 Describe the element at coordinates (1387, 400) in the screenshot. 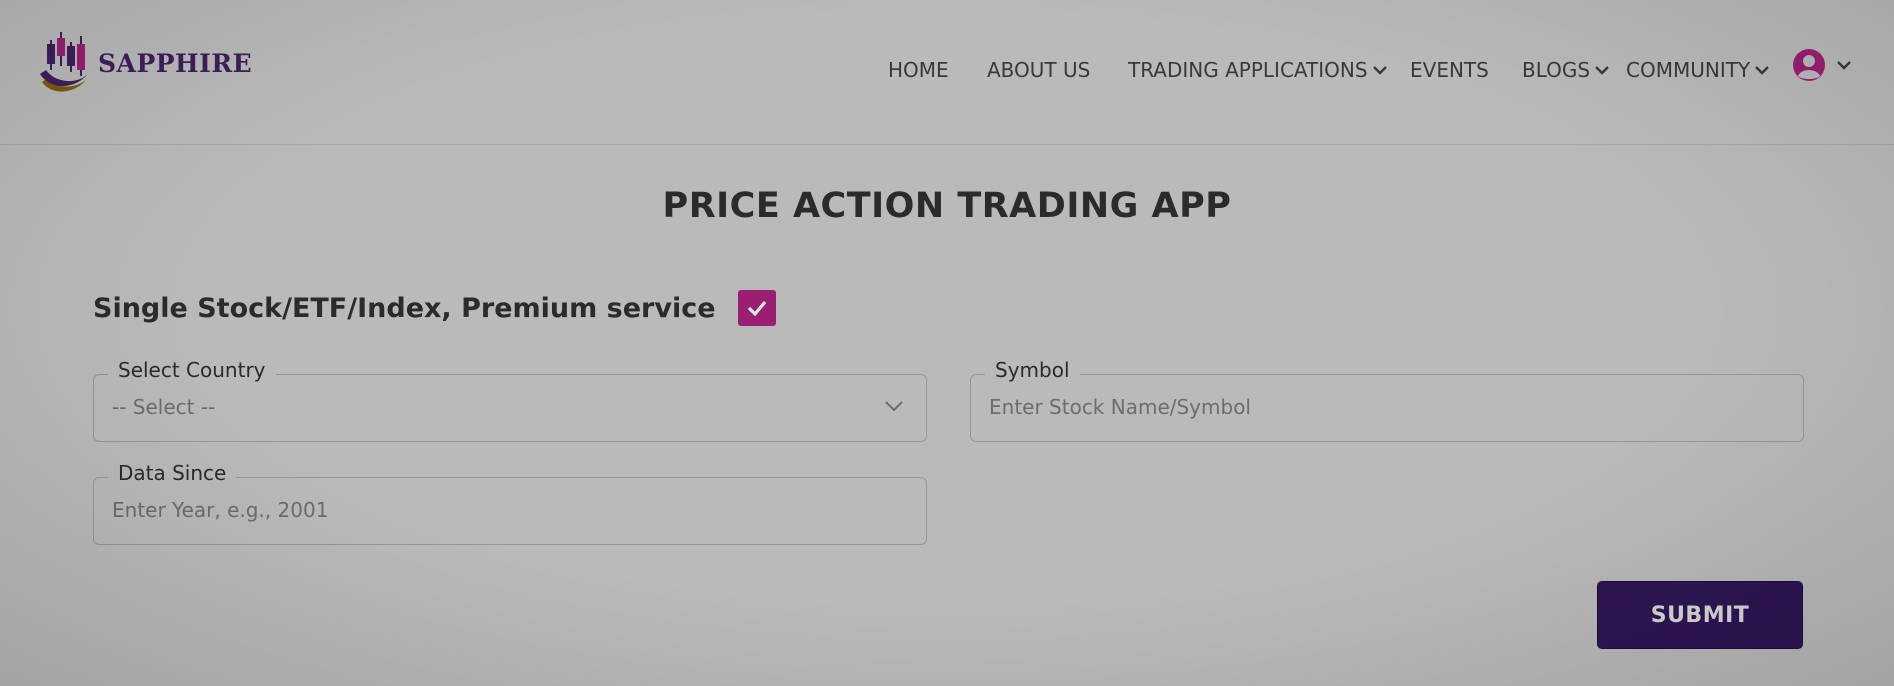

I see `symbol-field: Symbol Enter Stock Name/Symbol` at that location.